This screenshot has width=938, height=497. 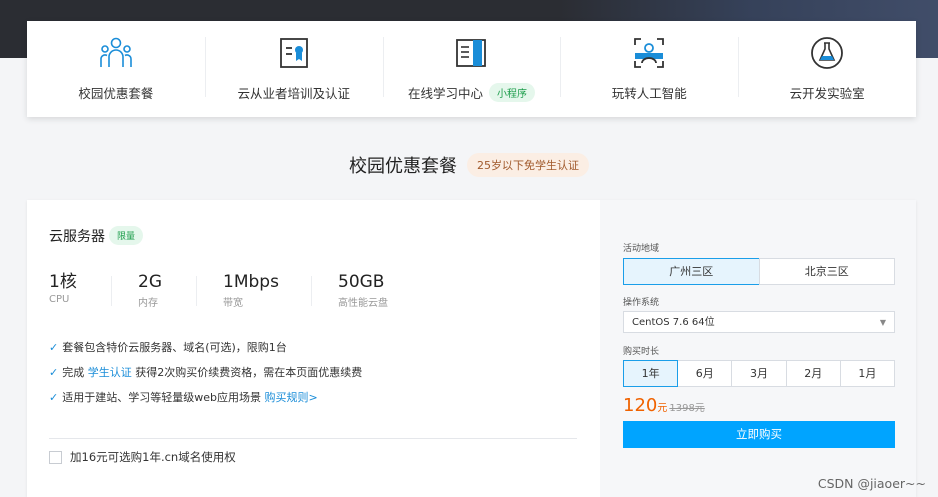 What do you see at coordinates (163, 397) in the screenshot?
I see `bullet-text: 适用于建站、学习等轻量级web应用场景` at bounding box center [163, 397].